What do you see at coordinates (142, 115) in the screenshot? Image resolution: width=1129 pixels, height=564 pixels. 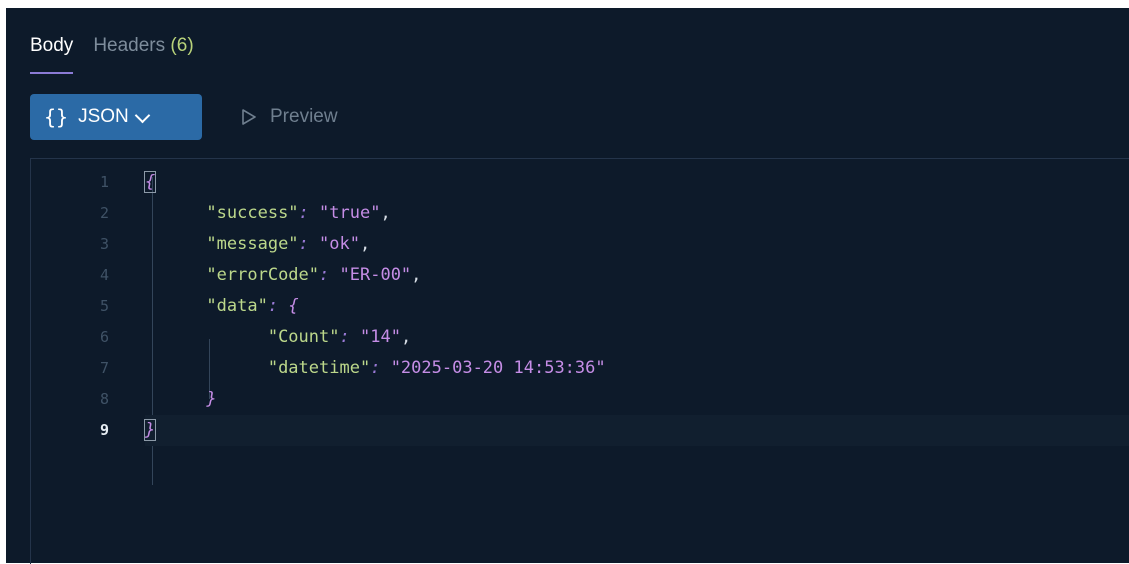 I see `chevron-down-icon` at bounding box center [142, 115].